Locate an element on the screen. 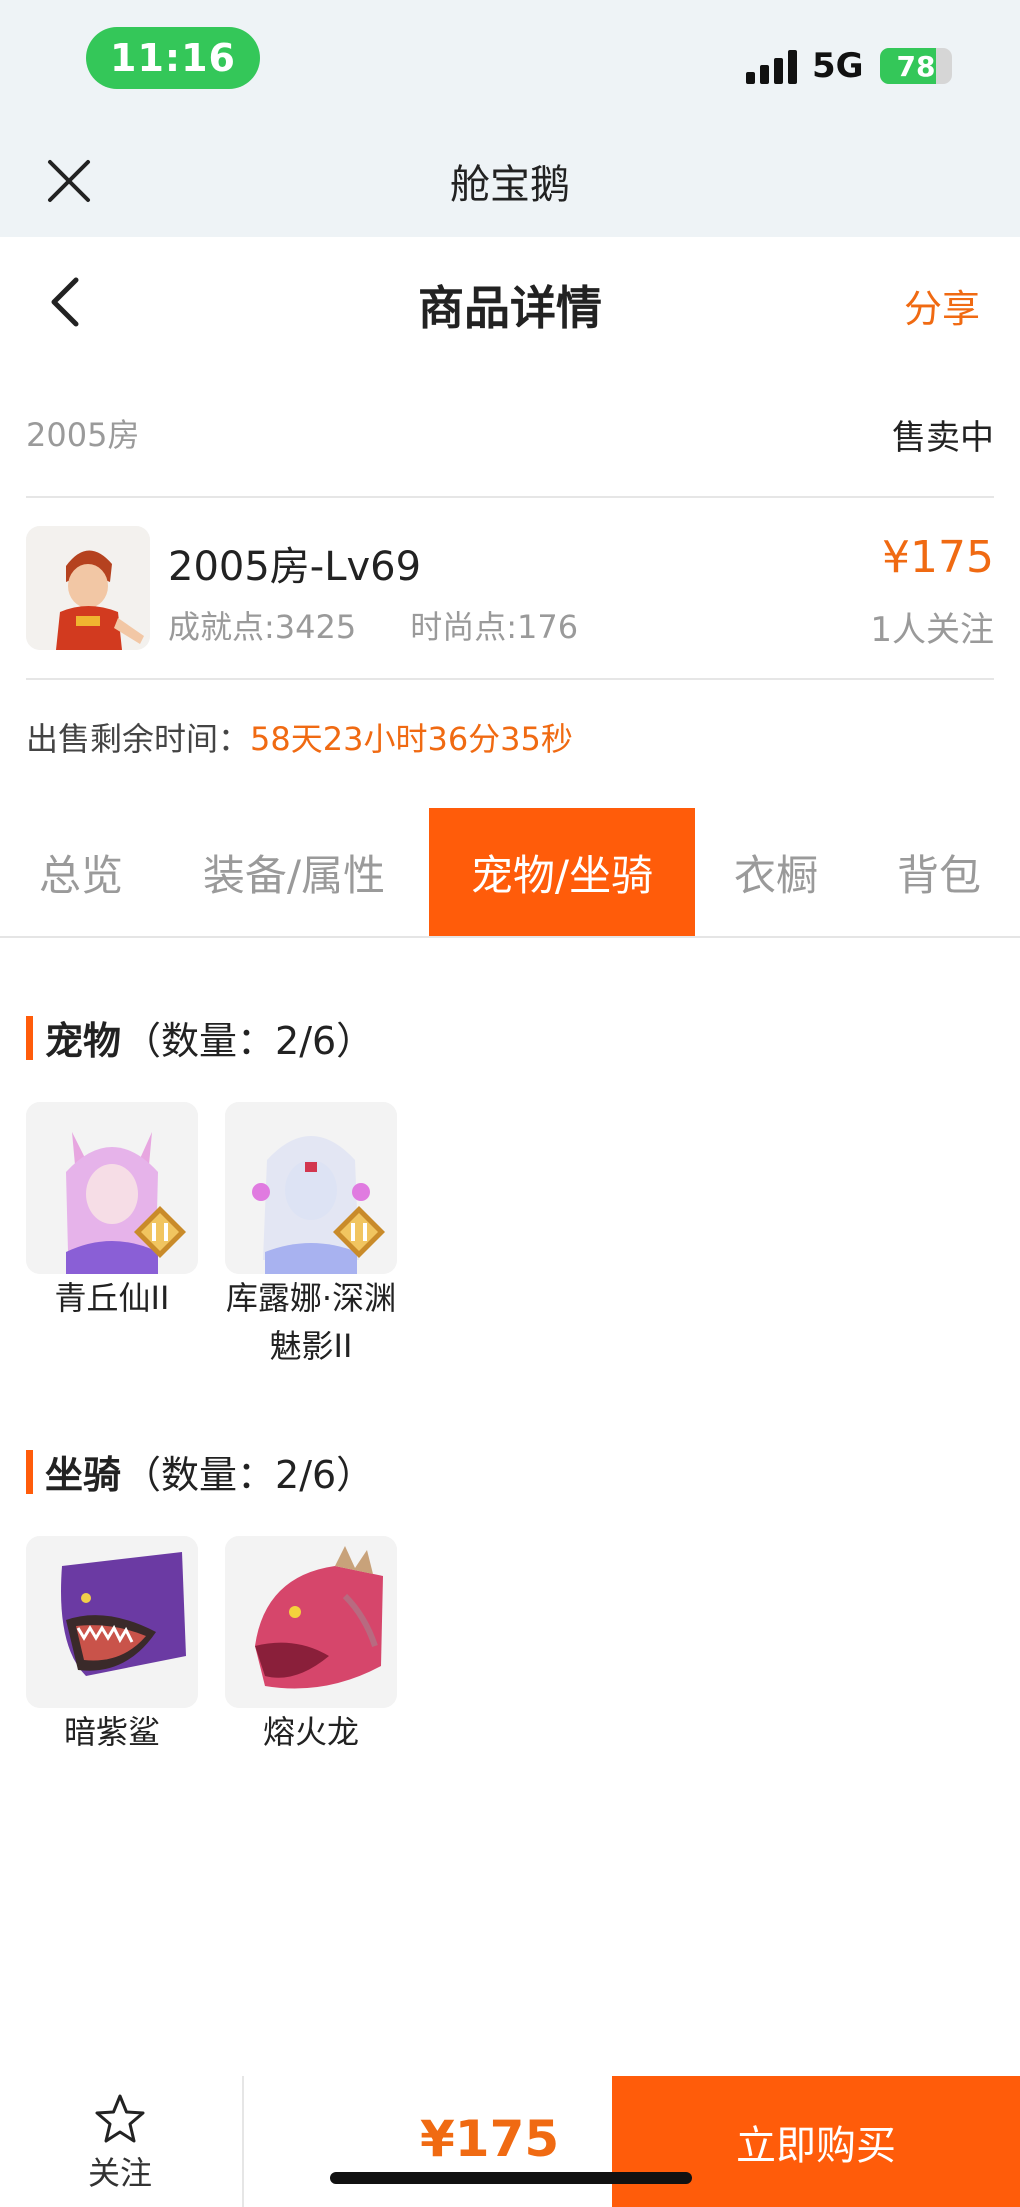 The image size is (1020, 2207). tab-bar: 总览 装备/属性 宠物/坐骑 衣橱 背包 is located at coordinates (510, 873).